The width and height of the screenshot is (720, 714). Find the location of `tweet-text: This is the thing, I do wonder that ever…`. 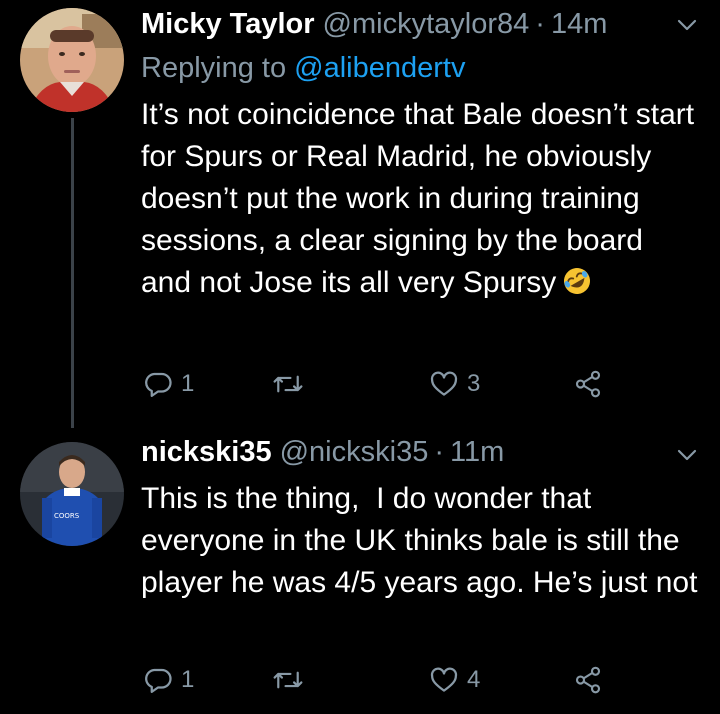

tweet-text: This is the thing, I do wonder that ever… is located at coordinates (421, 541).